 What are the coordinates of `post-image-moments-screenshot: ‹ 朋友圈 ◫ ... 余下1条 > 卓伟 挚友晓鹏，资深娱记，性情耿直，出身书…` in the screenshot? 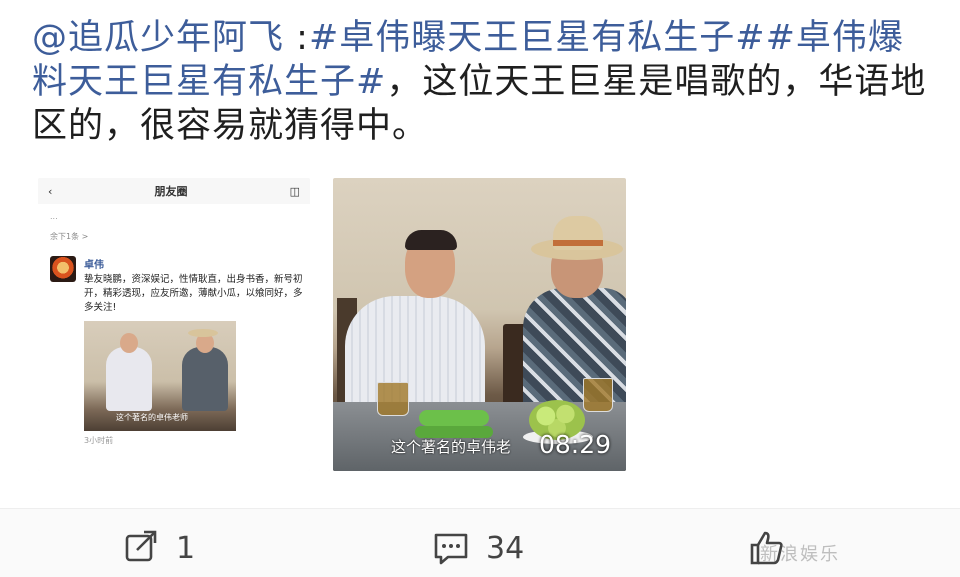 It's located at (174, 324).